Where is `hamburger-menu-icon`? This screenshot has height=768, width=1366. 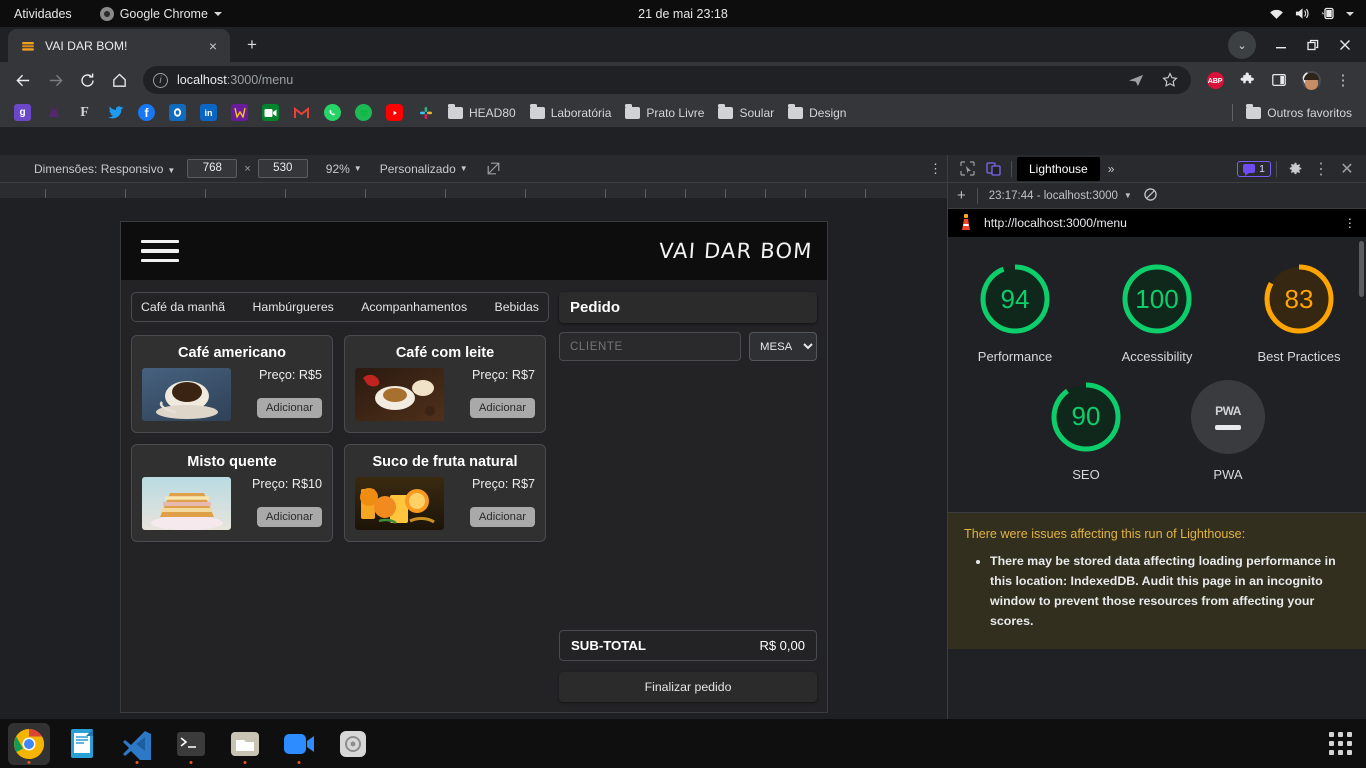 hamburger-menu-icon is located at coordinates (160, 251).